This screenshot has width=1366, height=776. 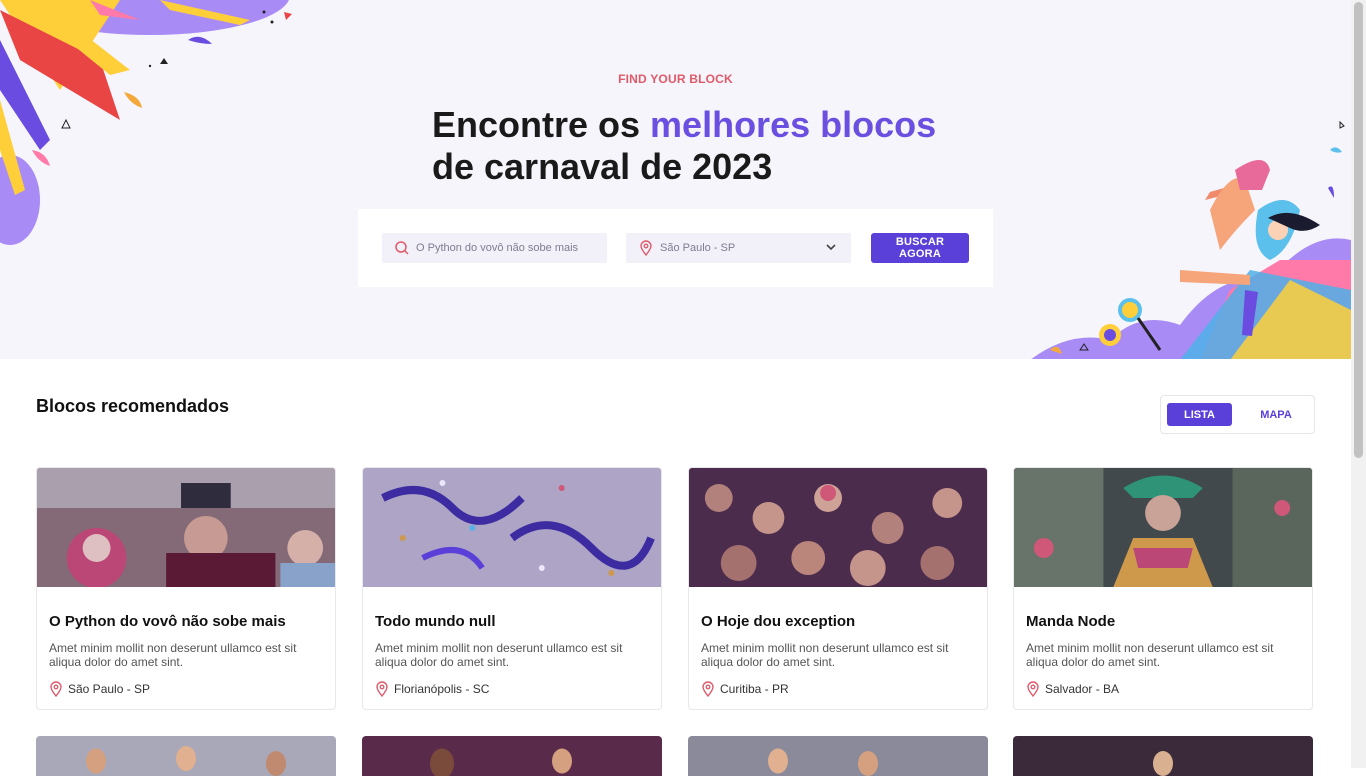 I want to click on search-input: O Python do vovô não sobe mais, so click(x=494, y=248).